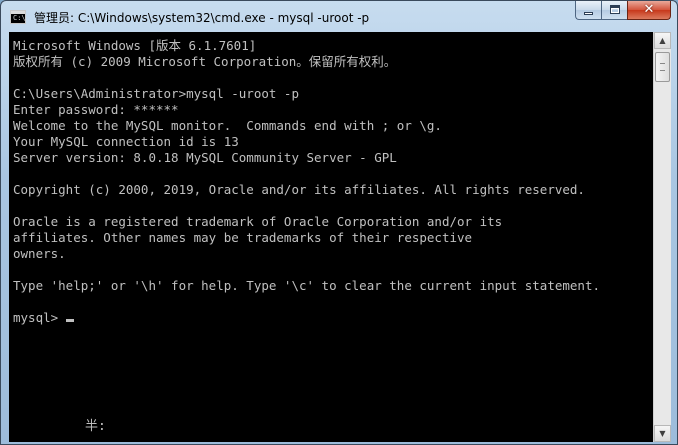  I want to click on minimize-button, so click(588, 10).